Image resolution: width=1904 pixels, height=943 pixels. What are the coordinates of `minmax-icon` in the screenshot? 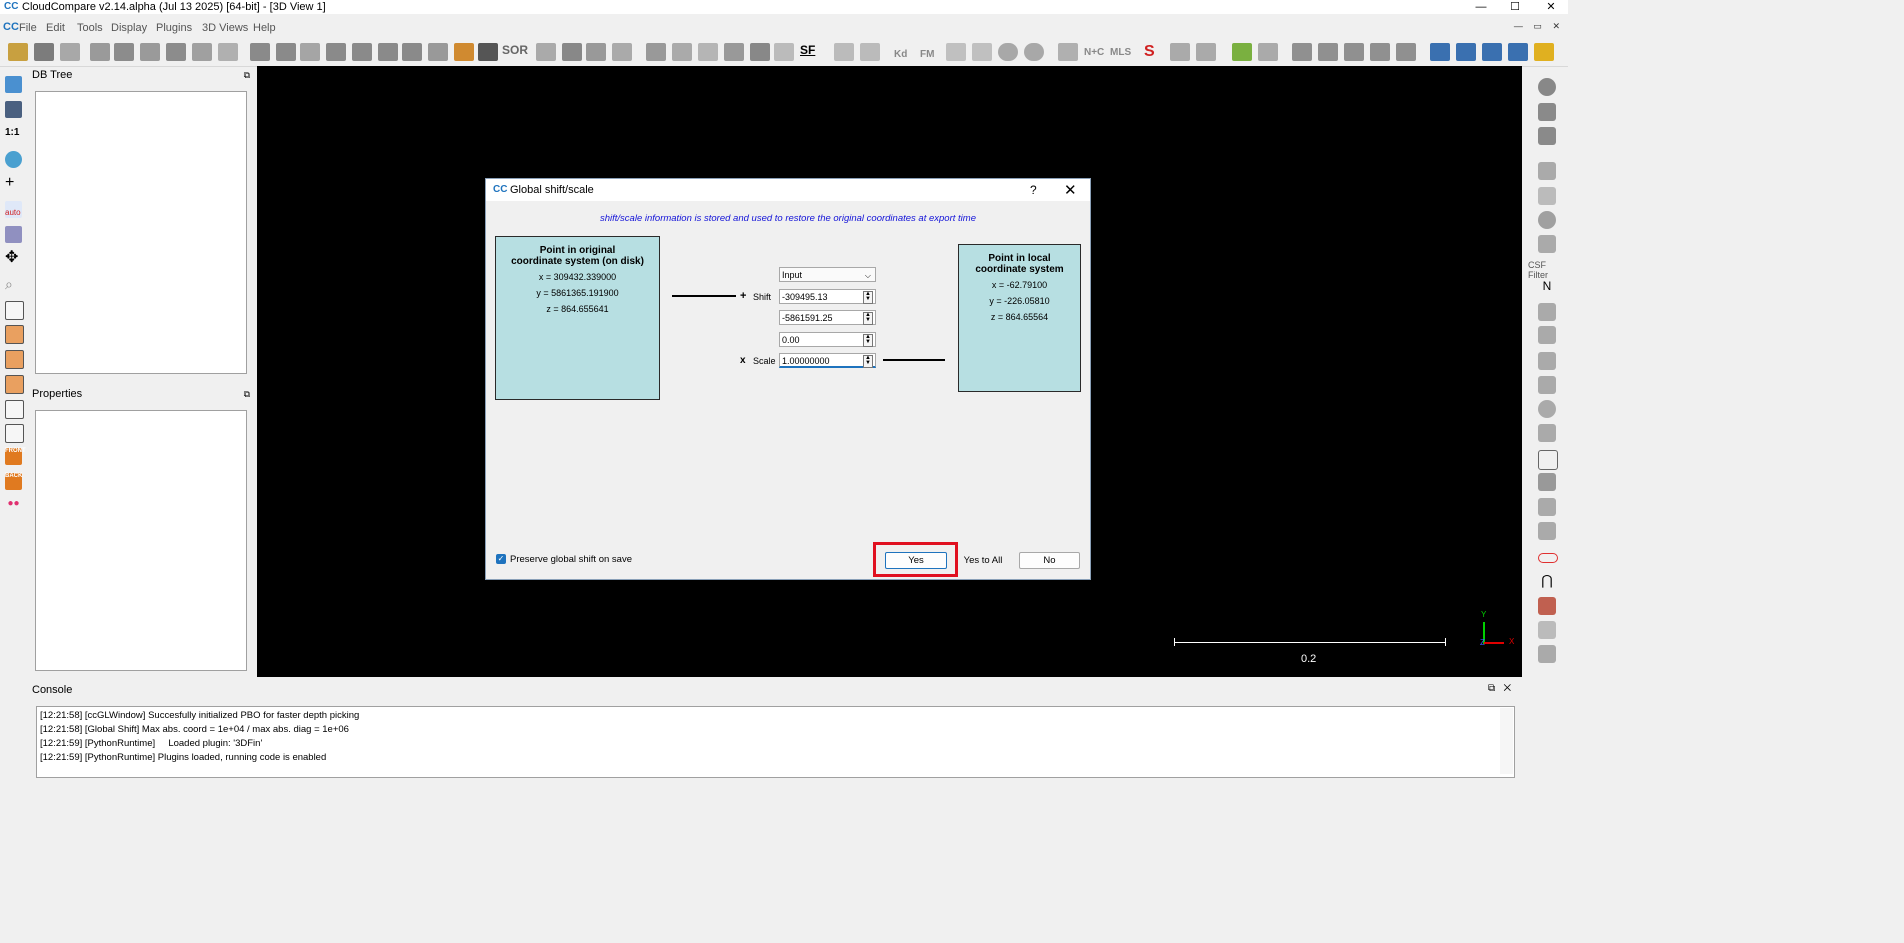 It's located at (708, 52).